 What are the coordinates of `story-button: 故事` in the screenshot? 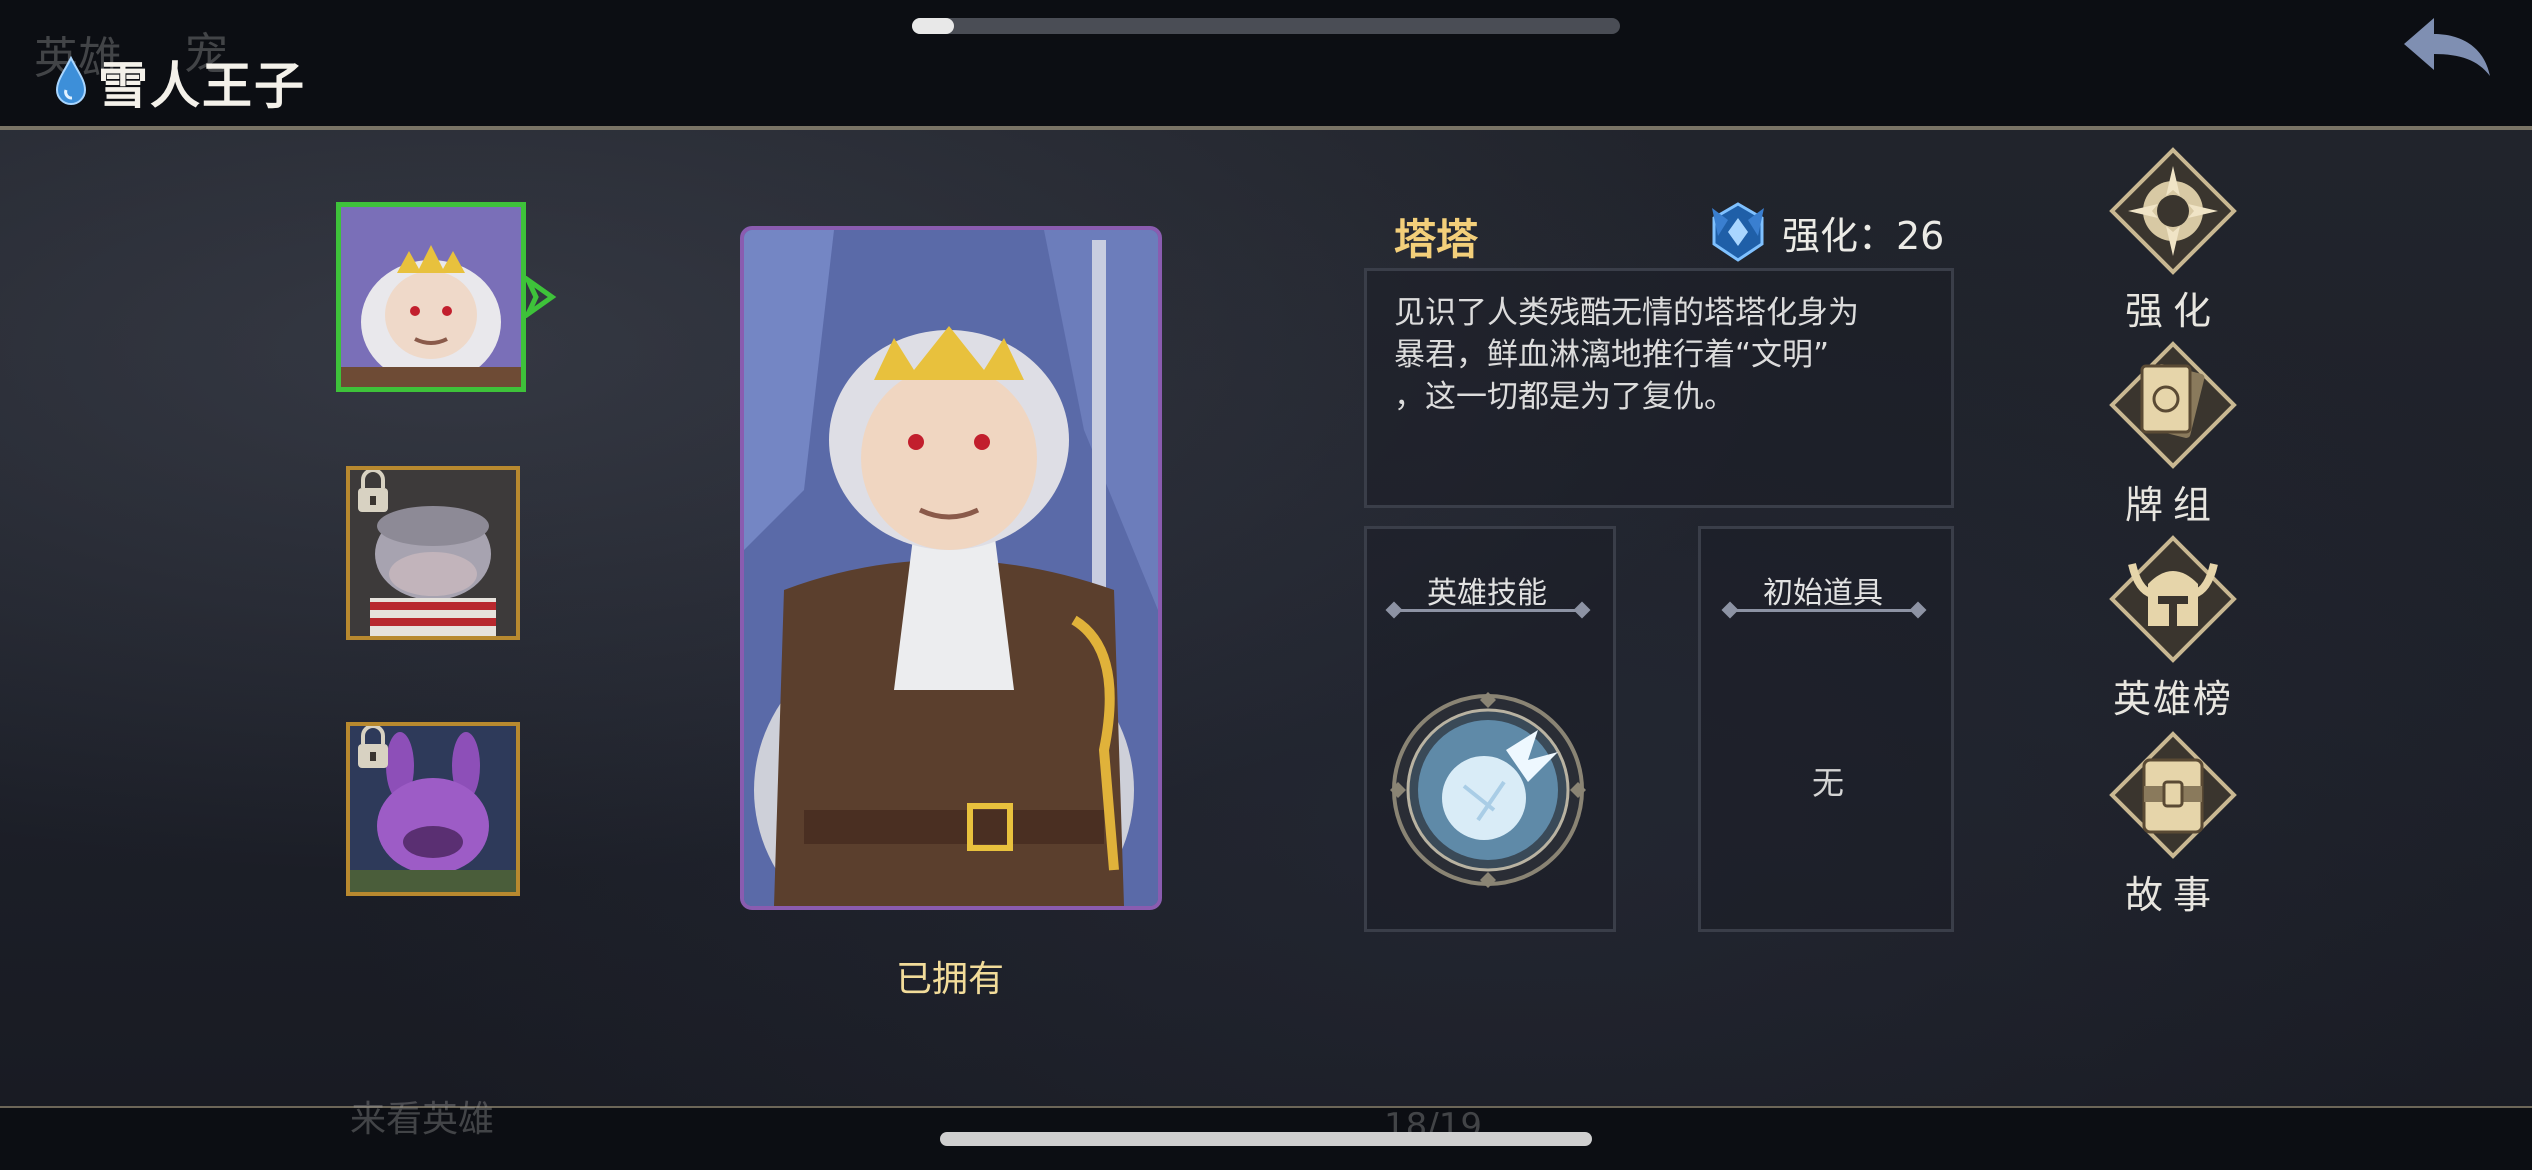 It's located at (2173, 824).